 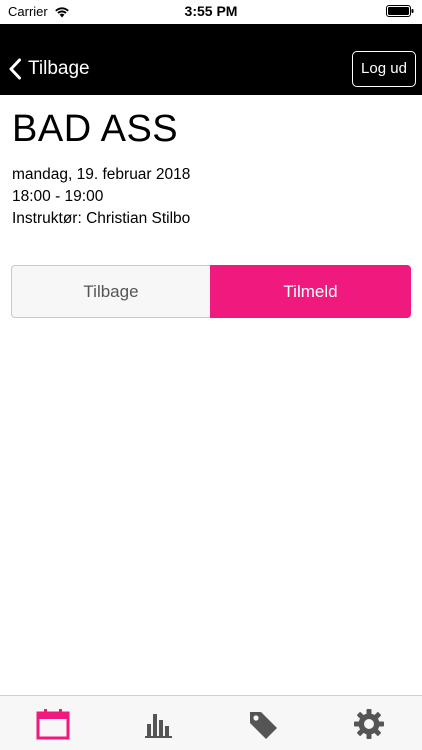 I want to click on nav-back-button: Tilbage, so click(x=49, y=69).